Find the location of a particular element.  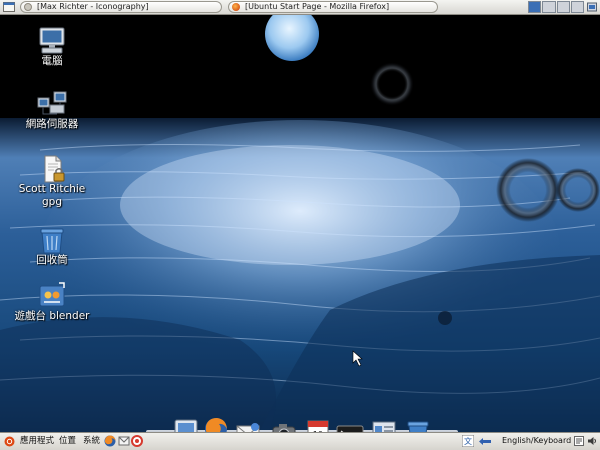

taskbar-button-label: [Ubuntu Start Page - Mozilla Firefox] is located at coordinates (317, 6).